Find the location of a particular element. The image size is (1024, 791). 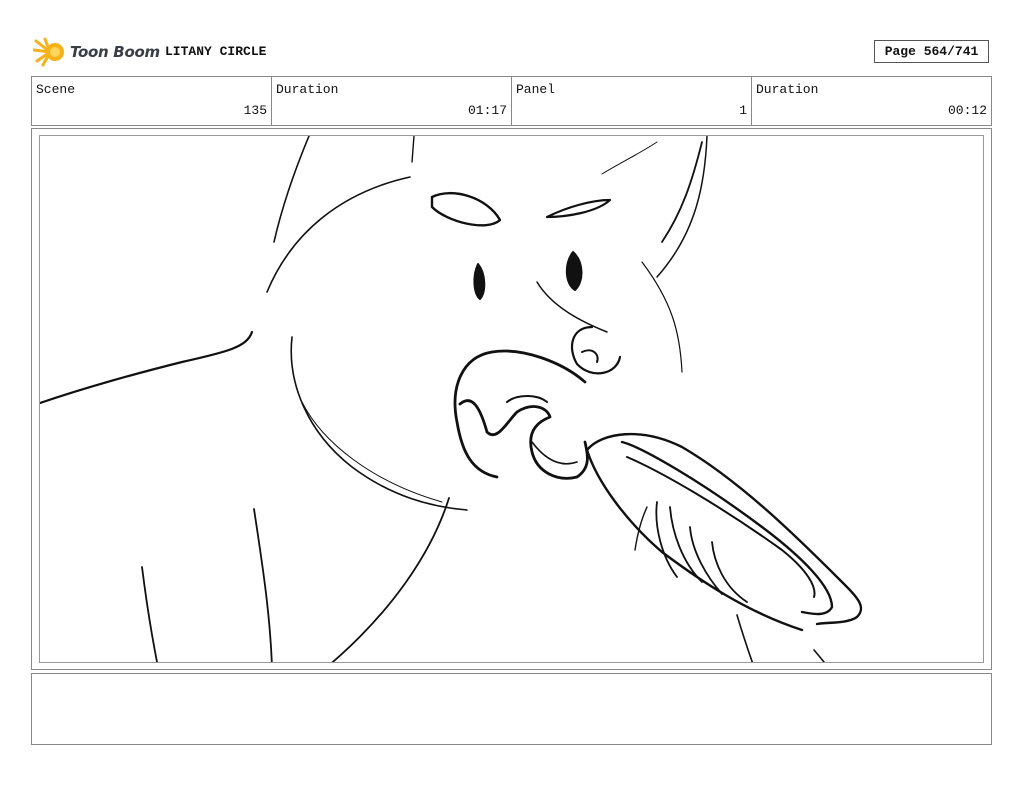

panel-cell: Panel 1 is located at coordinates (632, 101).